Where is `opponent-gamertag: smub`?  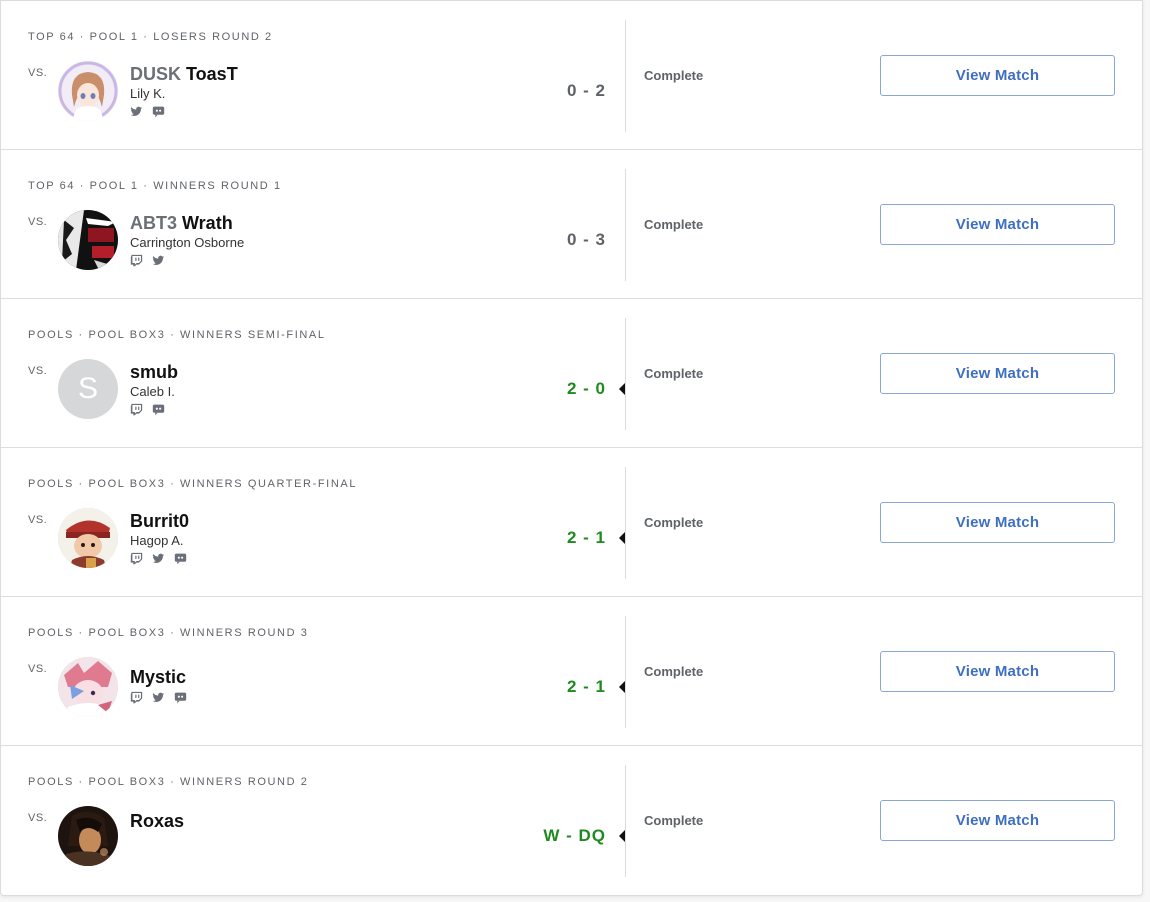
opponent-gamertag: smub is located at coordinates (154, 372).